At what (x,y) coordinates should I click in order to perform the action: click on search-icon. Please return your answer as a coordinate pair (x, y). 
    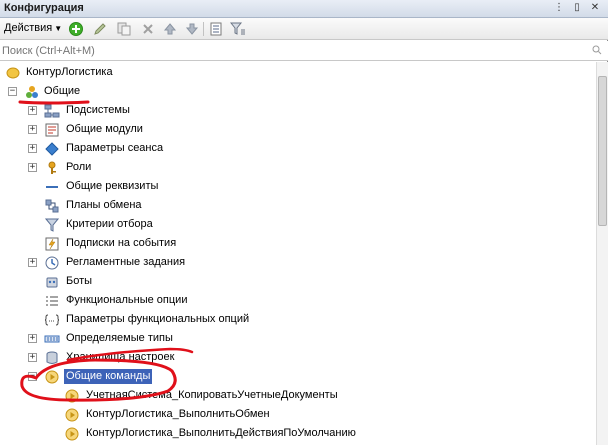
    Looking at the image, I should click on (597, 50).